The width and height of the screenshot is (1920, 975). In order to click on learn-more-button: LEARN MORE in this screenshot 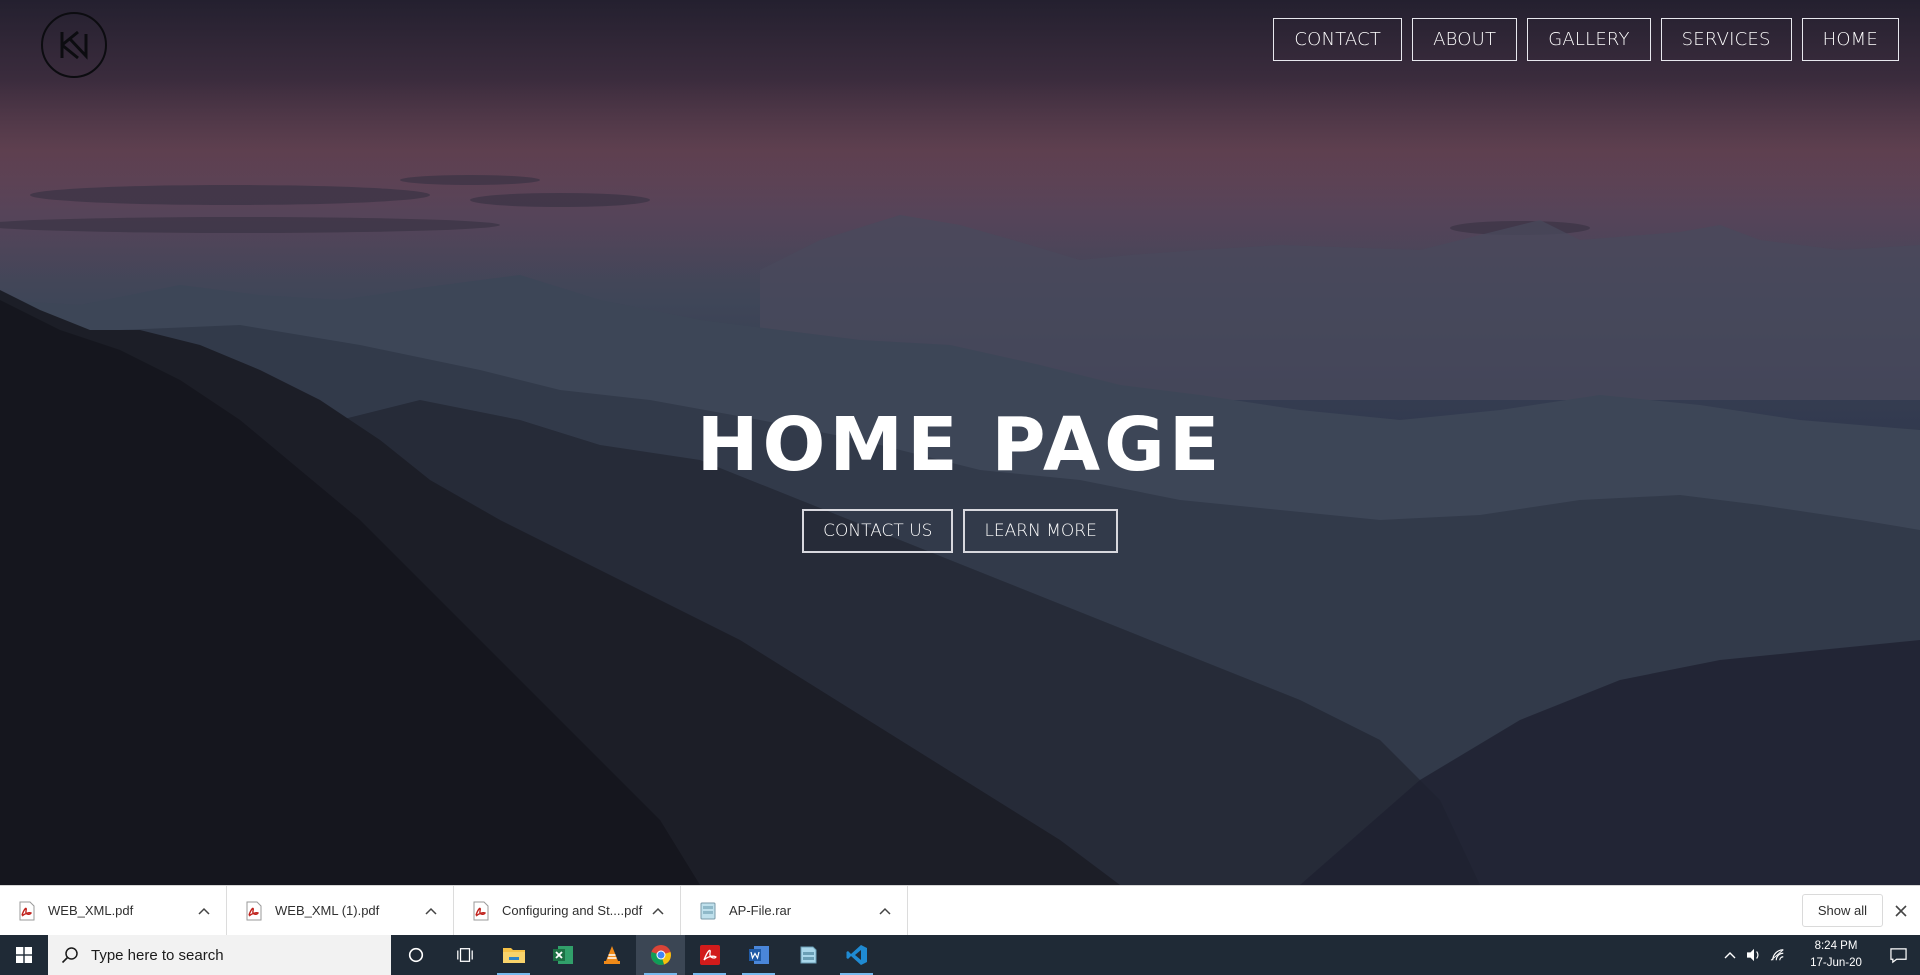, I will do `click(1040, 531)`.